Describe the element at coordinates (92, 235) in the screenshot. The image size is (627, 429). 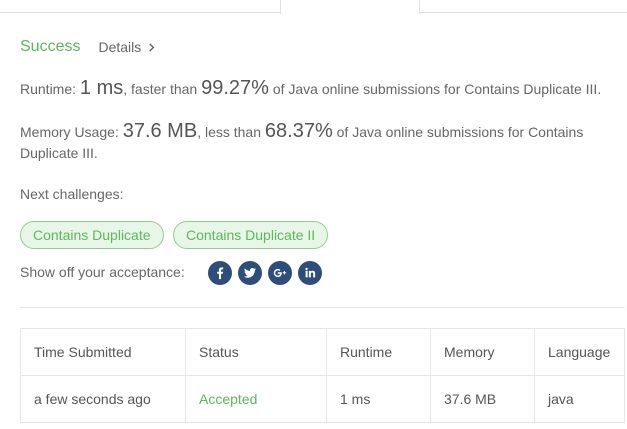
I see `next-challenge-chip: Contains Duplicate` at that location.